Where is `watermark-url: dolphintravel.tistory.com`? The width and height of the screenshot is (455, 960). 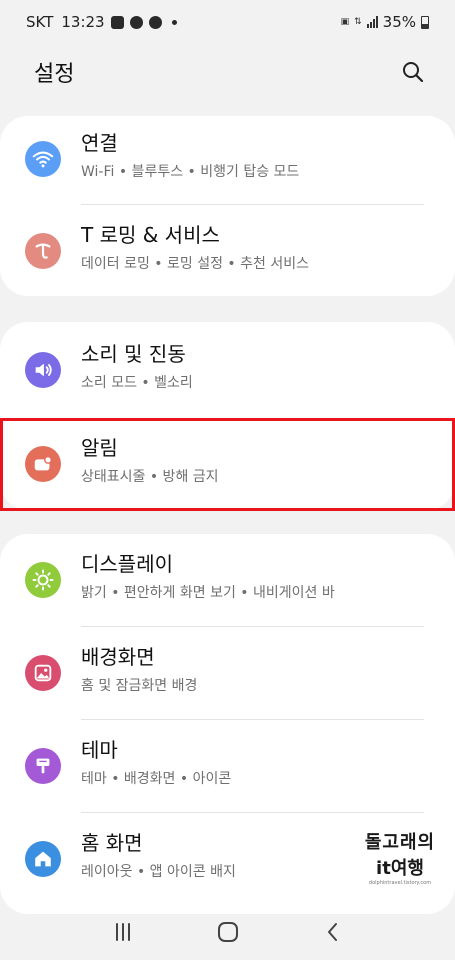 watermark-url: dolphintravel.tistory.com is located at coordinates (400, 883).